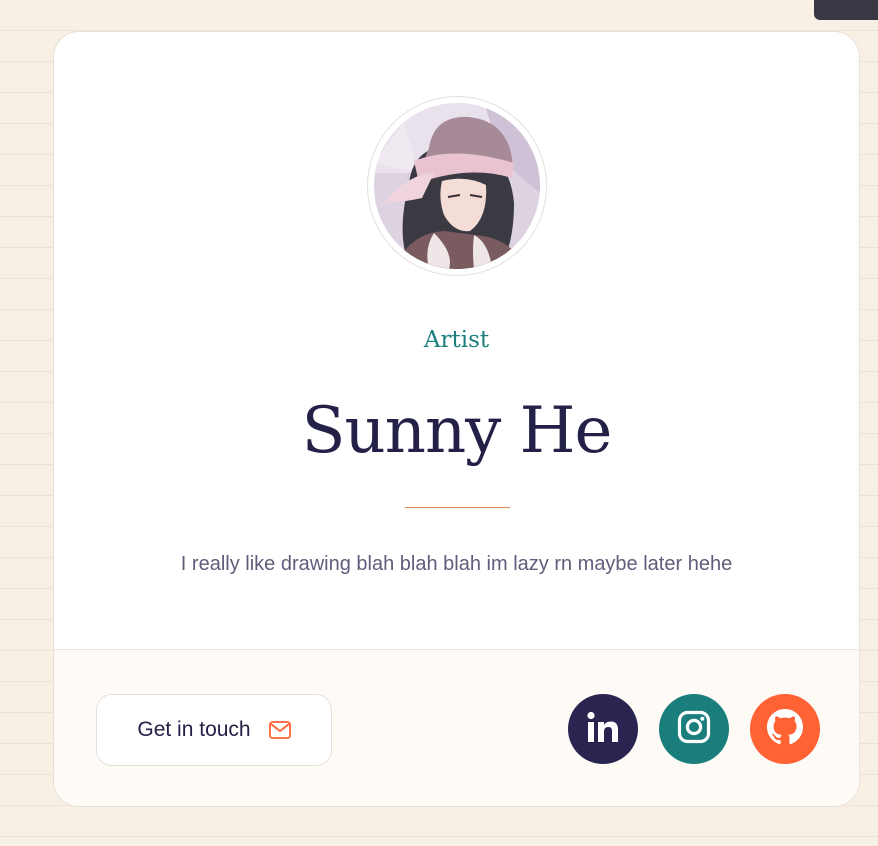  What do you see at coordinates (456, 340) in the screenshot?
I see `profile-role: Artist` at bounding box center [456, 340].